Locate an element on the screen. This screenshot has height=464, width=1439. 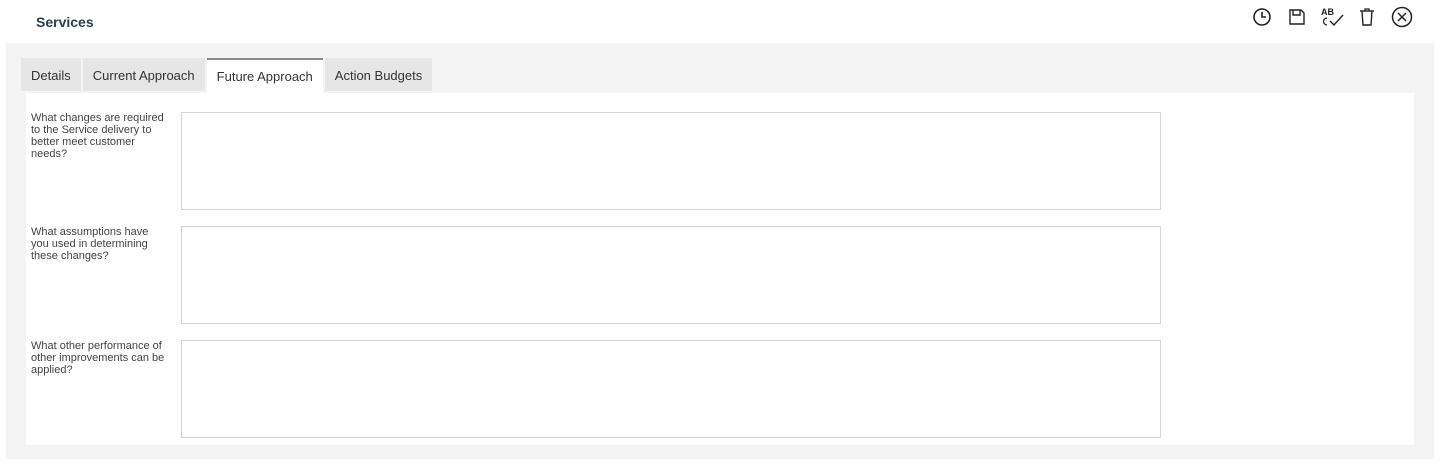
close-icon is located at coordinates (1402, 17).